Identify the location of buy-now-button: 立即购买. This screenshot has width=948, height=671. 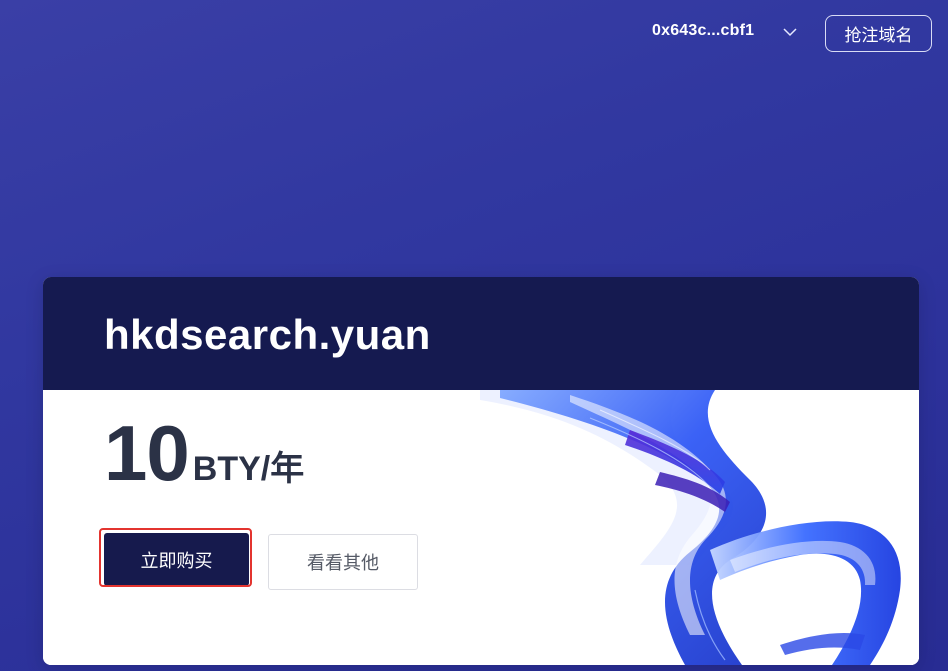
(176, 559).